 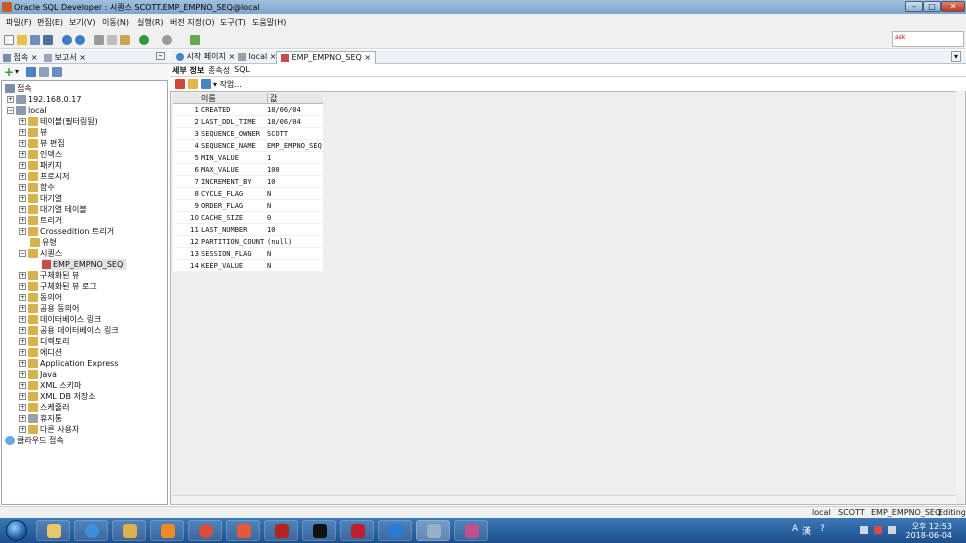 I want to click on network-icon, so click(x=892, y=530).